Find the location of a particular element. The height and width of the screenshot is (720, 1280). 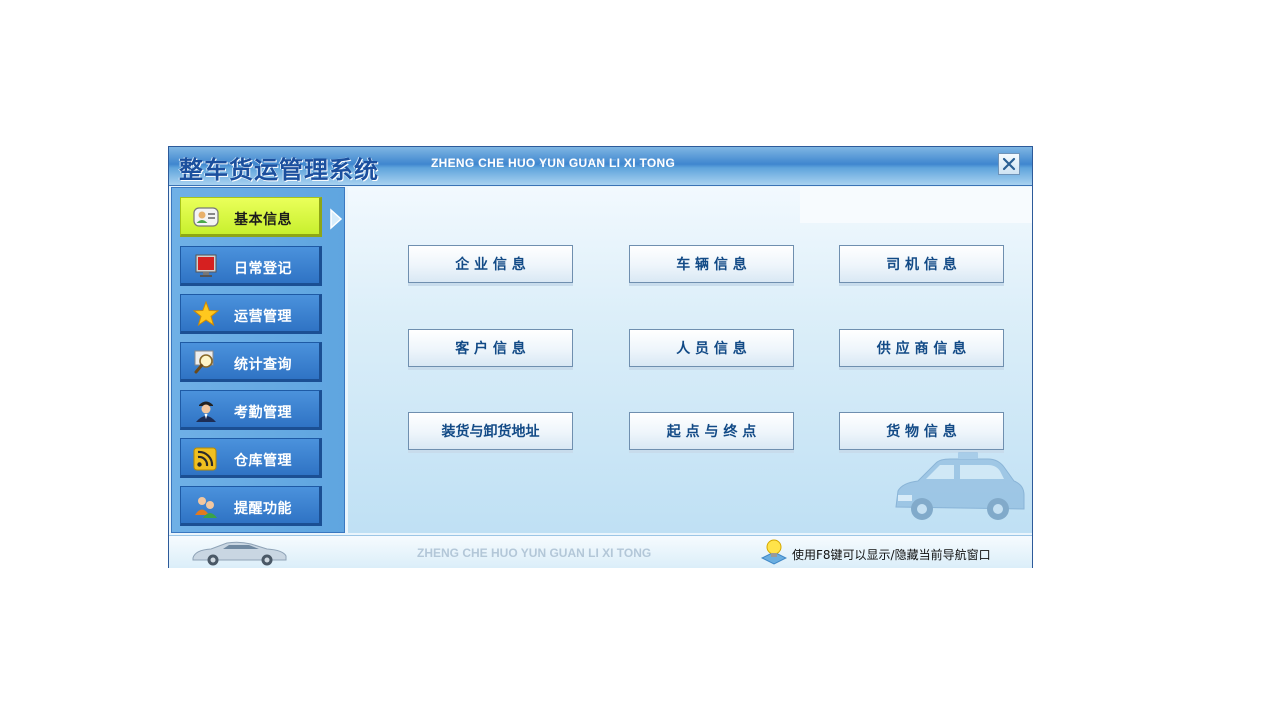

loading-unloading-address-button: 装货与卸货地址 is located at coordinates (490, 431).